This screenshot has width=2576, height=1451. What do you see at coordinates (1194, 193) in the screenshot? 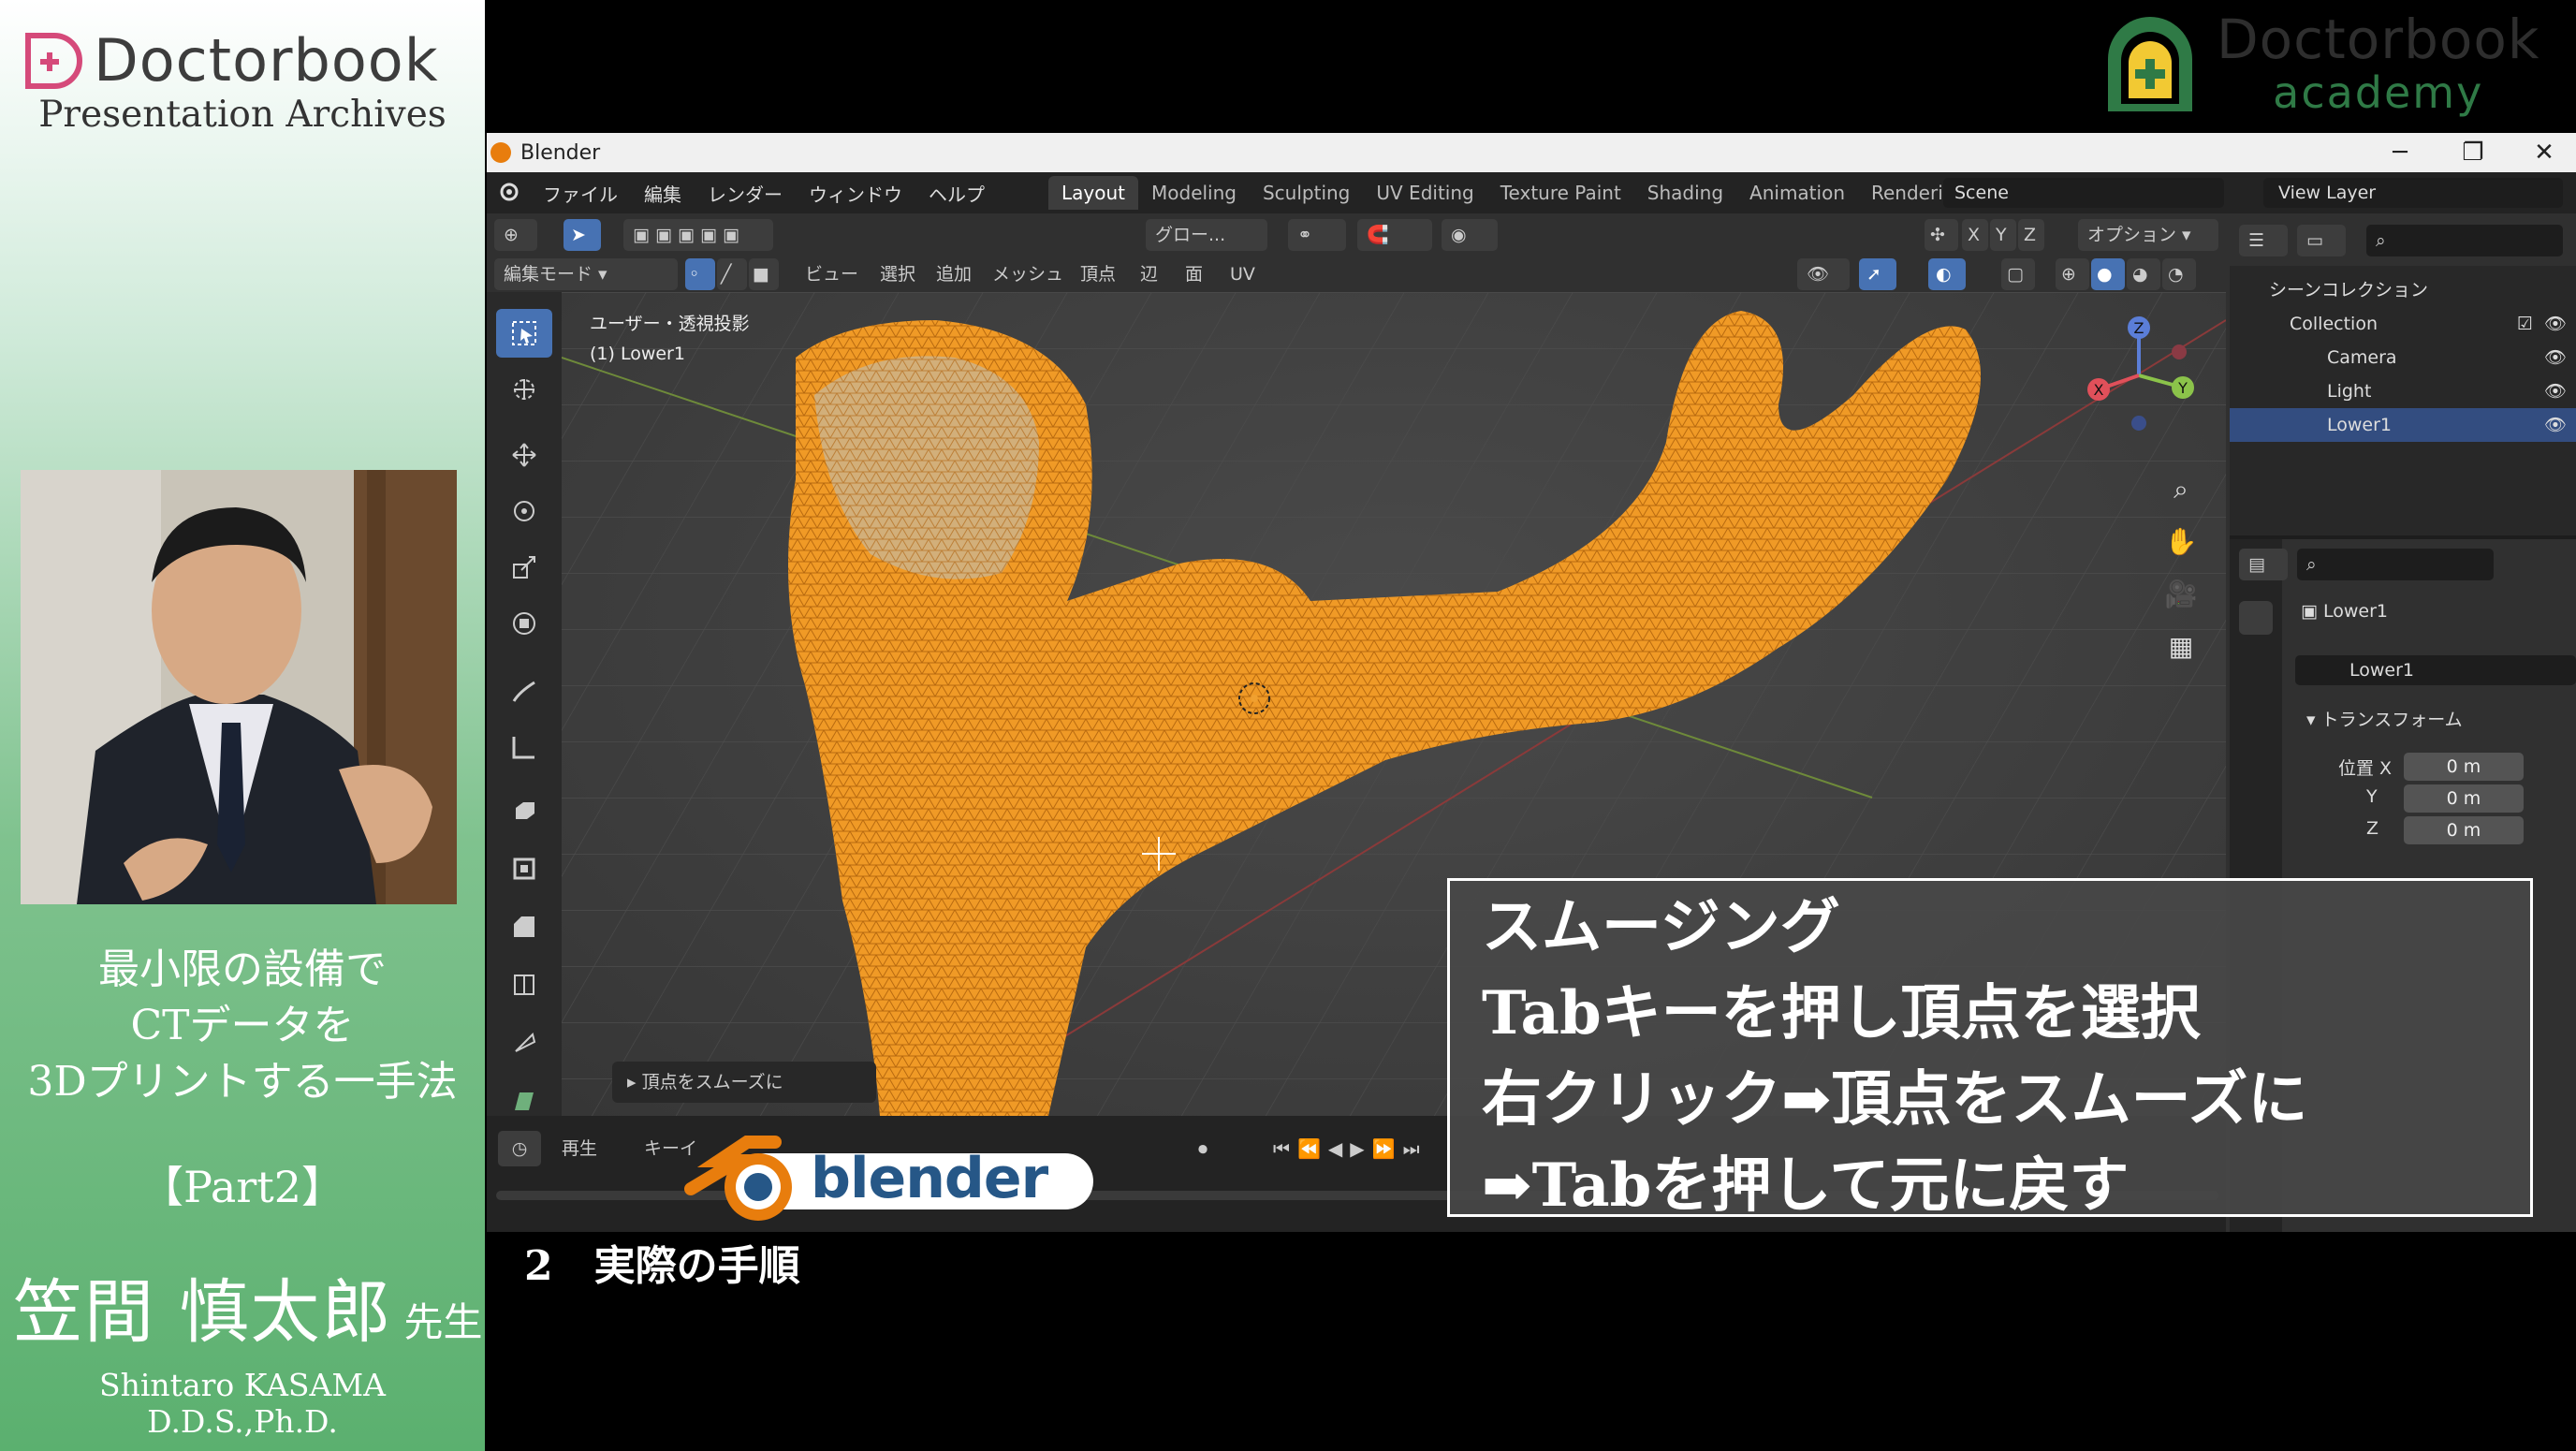
I see `tab-modeling: Modeling` at bounding box center [1194, 193].